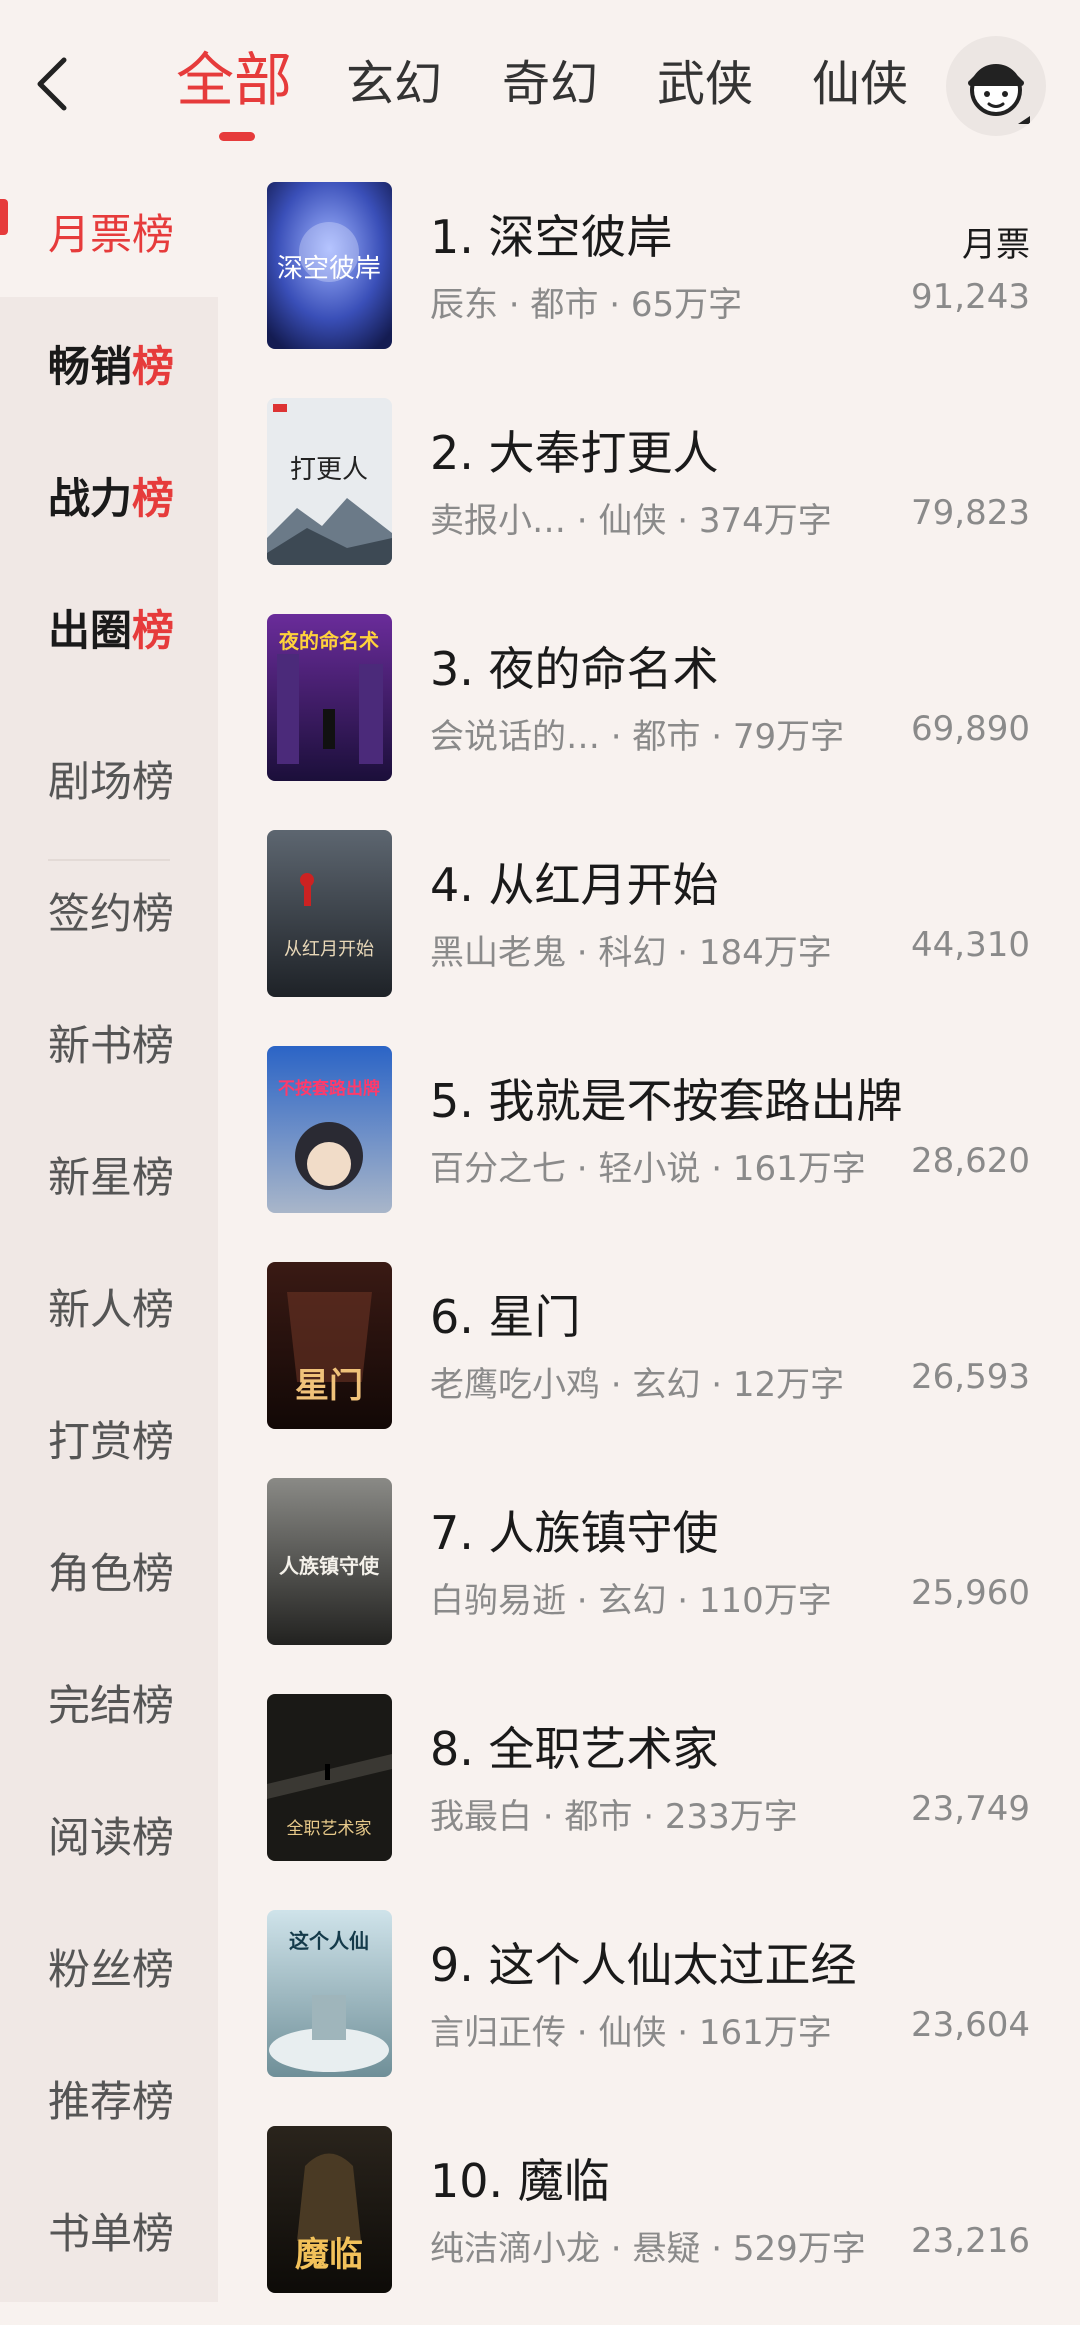  I want to click on book-cover: 夜的命名术, so click(329, 697).